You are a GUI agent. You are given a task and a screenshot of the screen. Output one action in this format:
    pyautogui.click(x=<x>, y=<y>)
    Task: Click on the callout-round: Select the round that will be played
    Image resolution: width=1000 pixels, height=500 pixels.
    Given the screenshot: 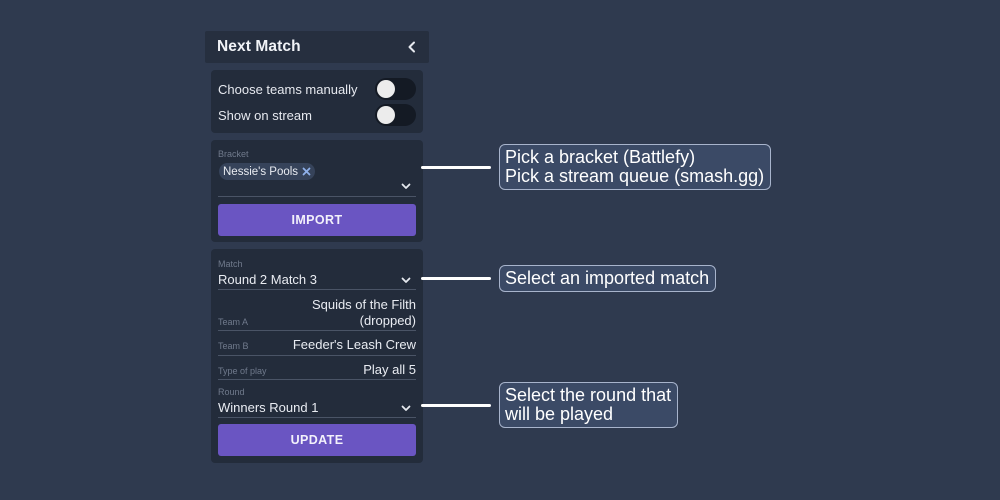 What is the action you would take?
    pyautogui.click(x=589, y=405)
    